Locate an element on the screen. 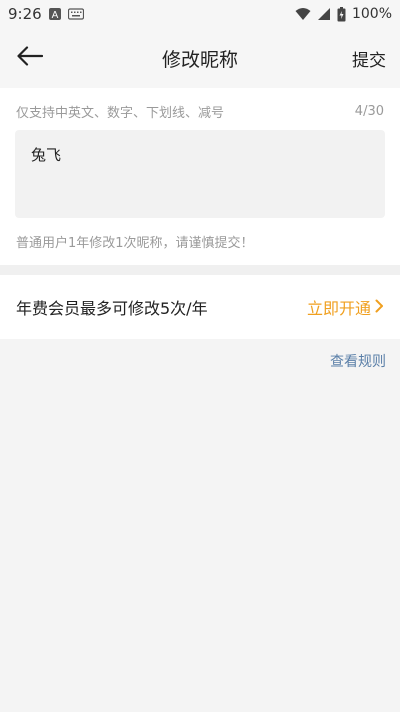 The height and width of the screenshot is (712, 400). chevron-right-icon is located at coordinates (379, 307).